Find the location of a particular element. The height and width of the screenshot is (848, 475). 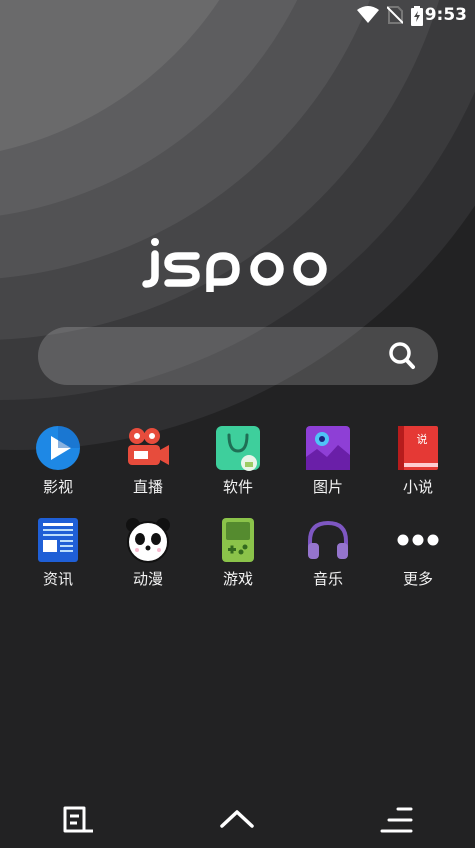

app-label: 影视 is located at coordinates (57, 487).